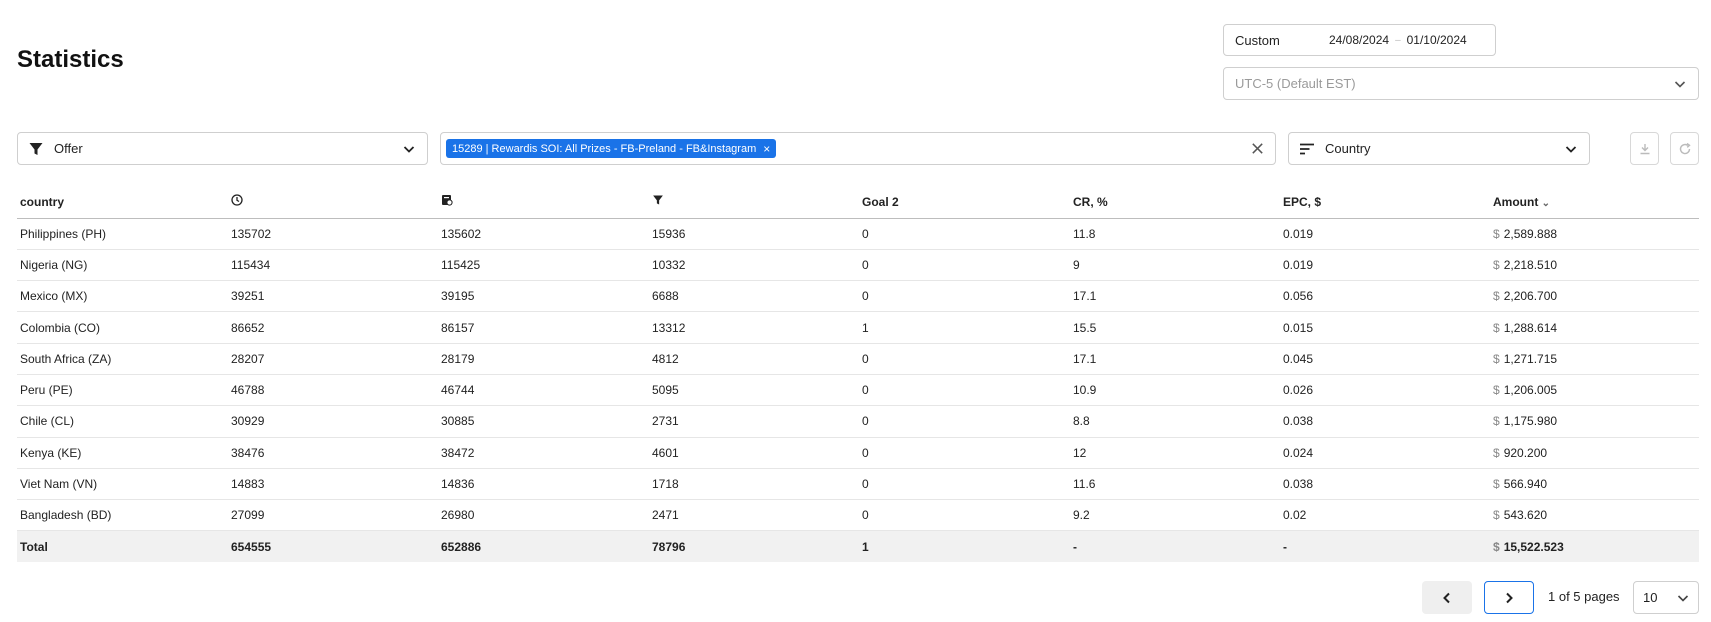  What do you see at coordinates (1257, 148) in the screenshot?
I see `clear-icon` at bounding box center [1257, 148].